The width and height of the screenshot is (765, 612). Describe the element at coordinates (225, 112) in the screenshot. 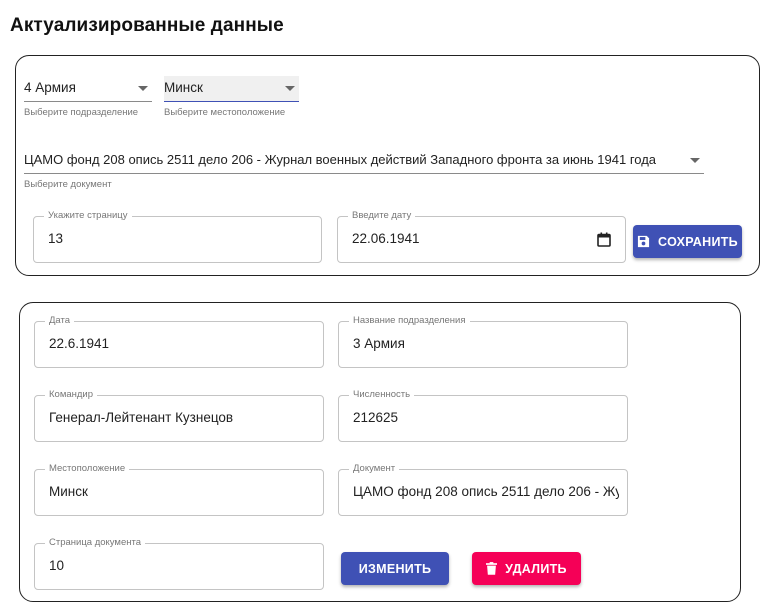

I see `location-select-helper: Выберите местоположение` at that location.